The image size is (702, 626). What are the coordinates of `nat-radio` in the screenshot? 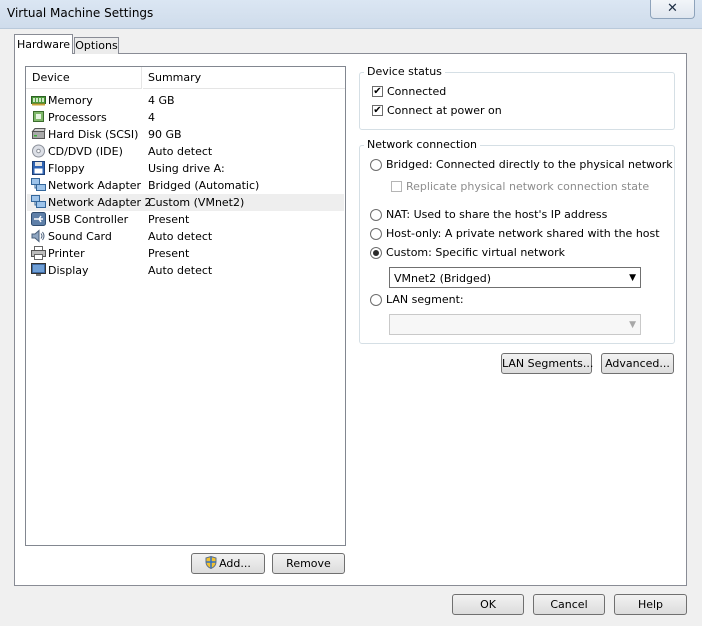 It's located at (376, 215).